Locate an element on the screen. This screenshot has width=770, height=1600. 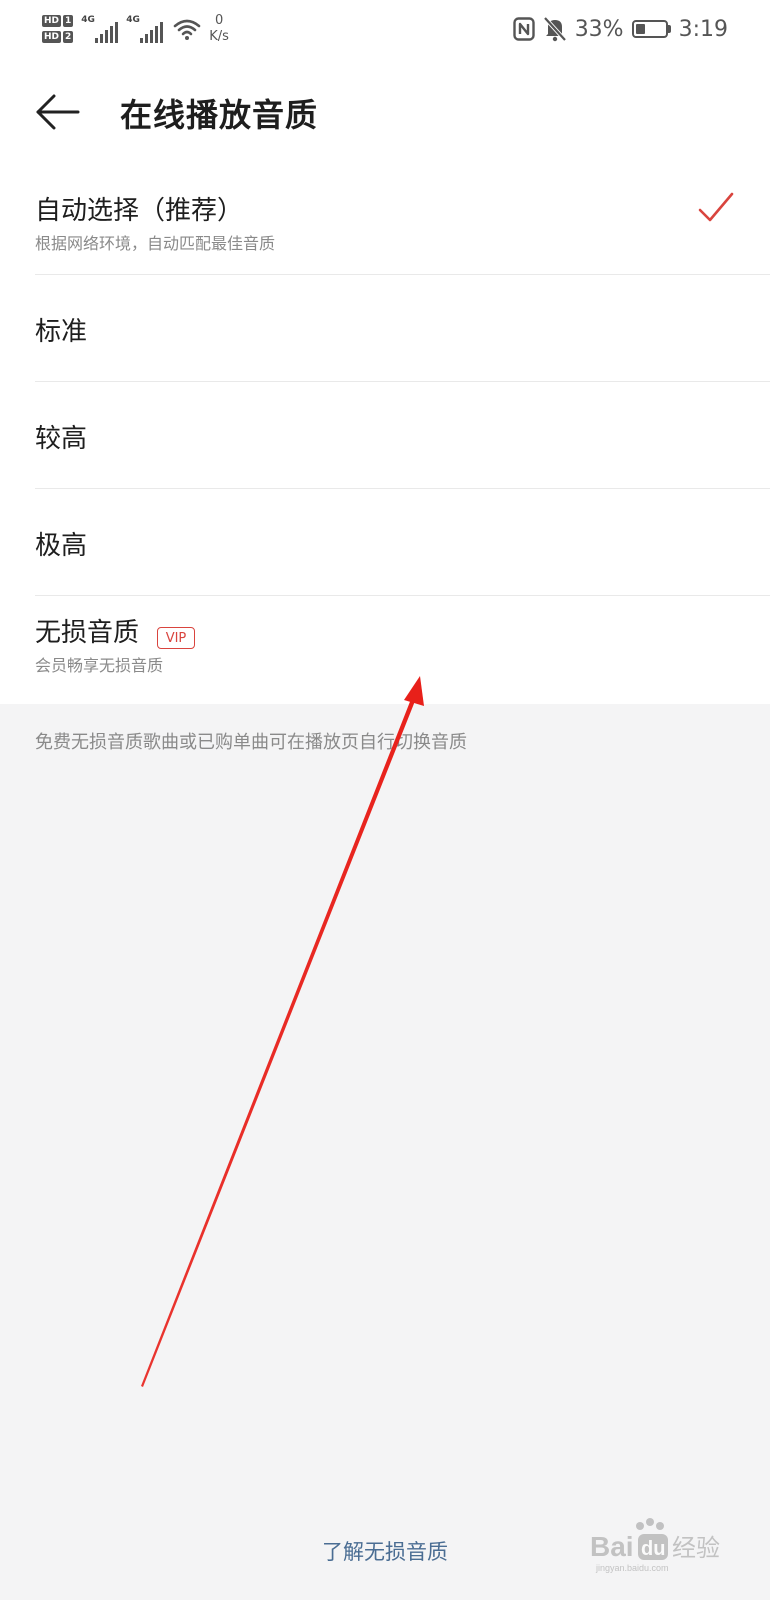
option-standard: 标准 is located at coordinates (385, 328).